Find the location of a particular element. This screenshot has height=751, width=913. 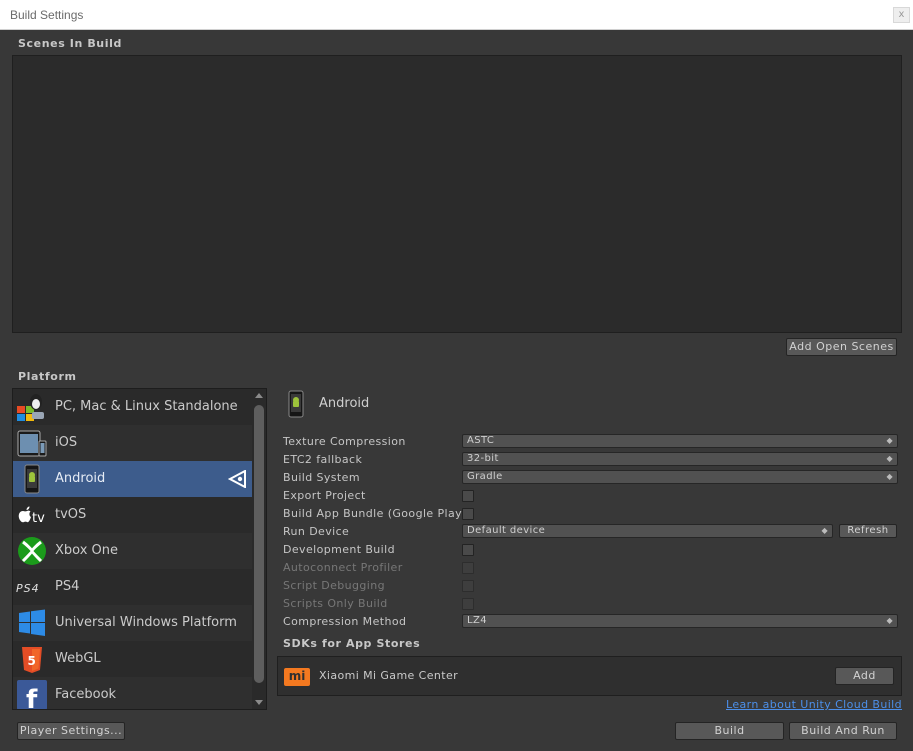

compression-method-value: LZ4 is located at coordinates (477, 620).